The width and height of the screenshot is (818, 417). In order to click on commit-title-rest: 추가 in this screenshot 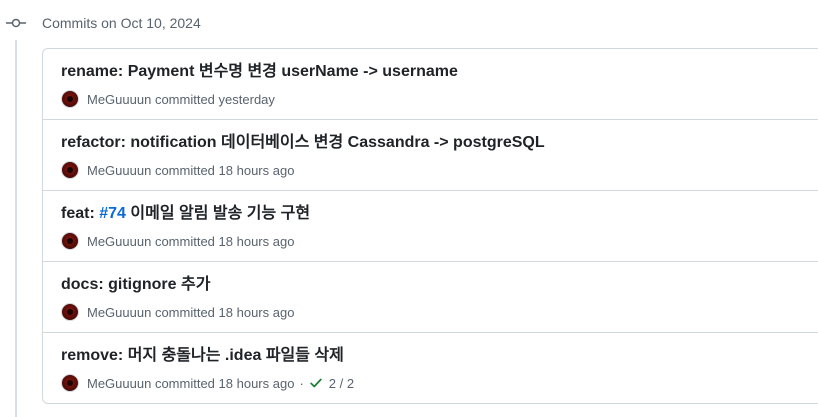, I will do `click(195, 284)`.